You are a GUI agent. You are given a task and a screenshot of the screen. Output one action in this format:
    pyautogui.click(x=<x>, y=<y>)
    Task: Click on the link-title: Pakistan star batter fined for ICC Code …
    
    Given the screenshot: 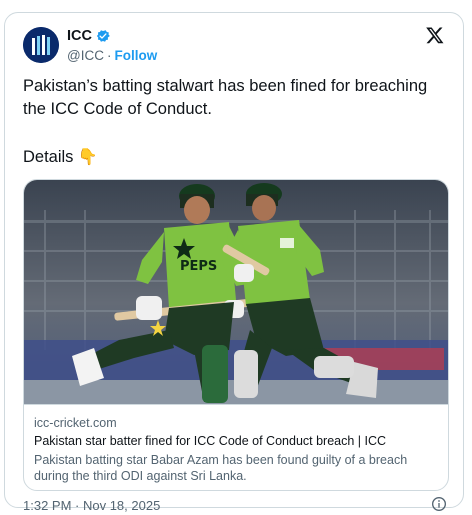 What is the action you would take?
    pyautogui.click(x=236, y=441)
    